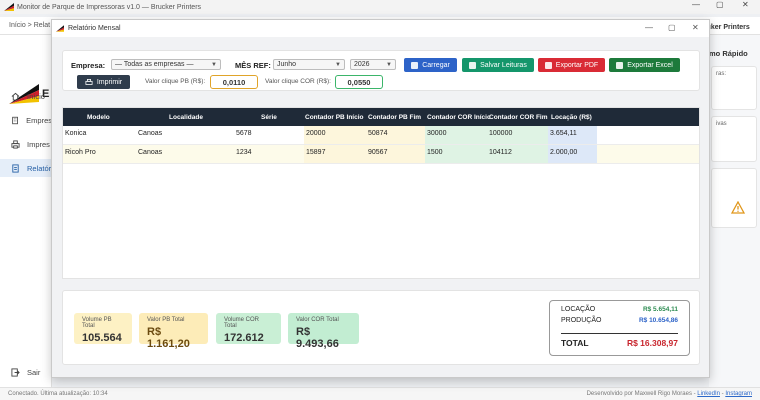 This screenshot has width=760, height=400. Describe the element at coordinates (80, 152) in the screenshot. I see `cell-modelo: Ricoh Pro` at that location.